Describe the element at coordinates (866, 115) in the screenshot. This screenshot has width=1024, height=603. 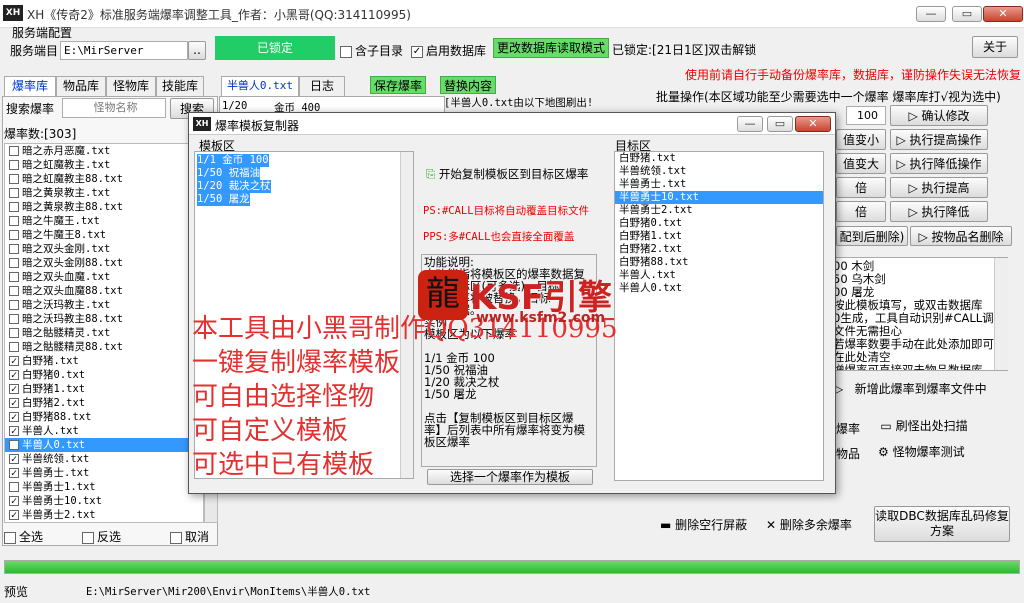
I see `batch-value-input: 100` at that location.